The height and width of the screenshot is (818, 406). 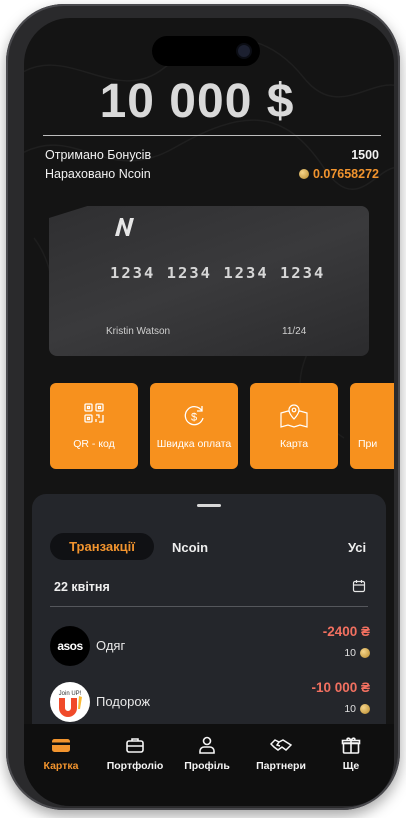 What do you see at coordinates (351, 766) in the screenshot?
I see `nav-more-label: Ще` at bounding box center [351, 766].